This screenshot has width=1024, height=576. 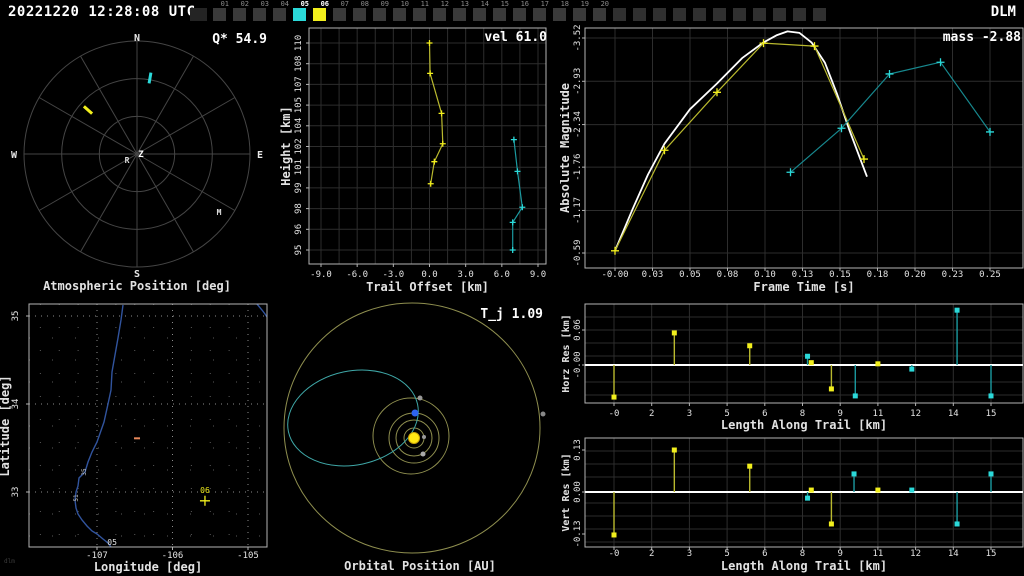 I want to click on camera-slot-label: 09, so click(x=384, y=4).